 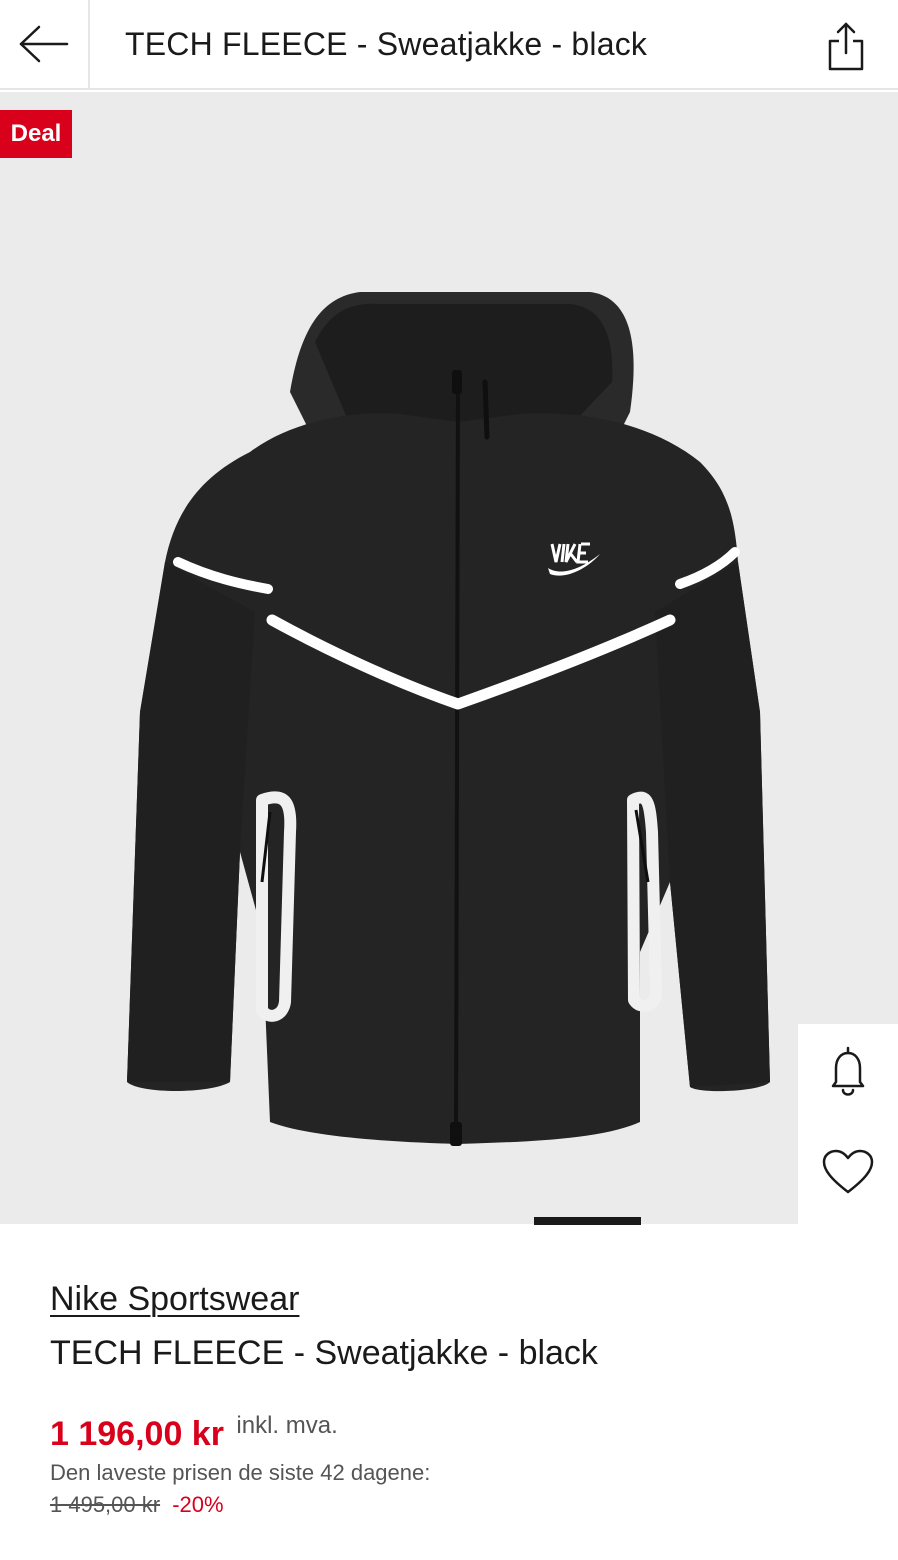 I want to click on brand-link: Nike Sportswear, so click(x=174, y=1299).